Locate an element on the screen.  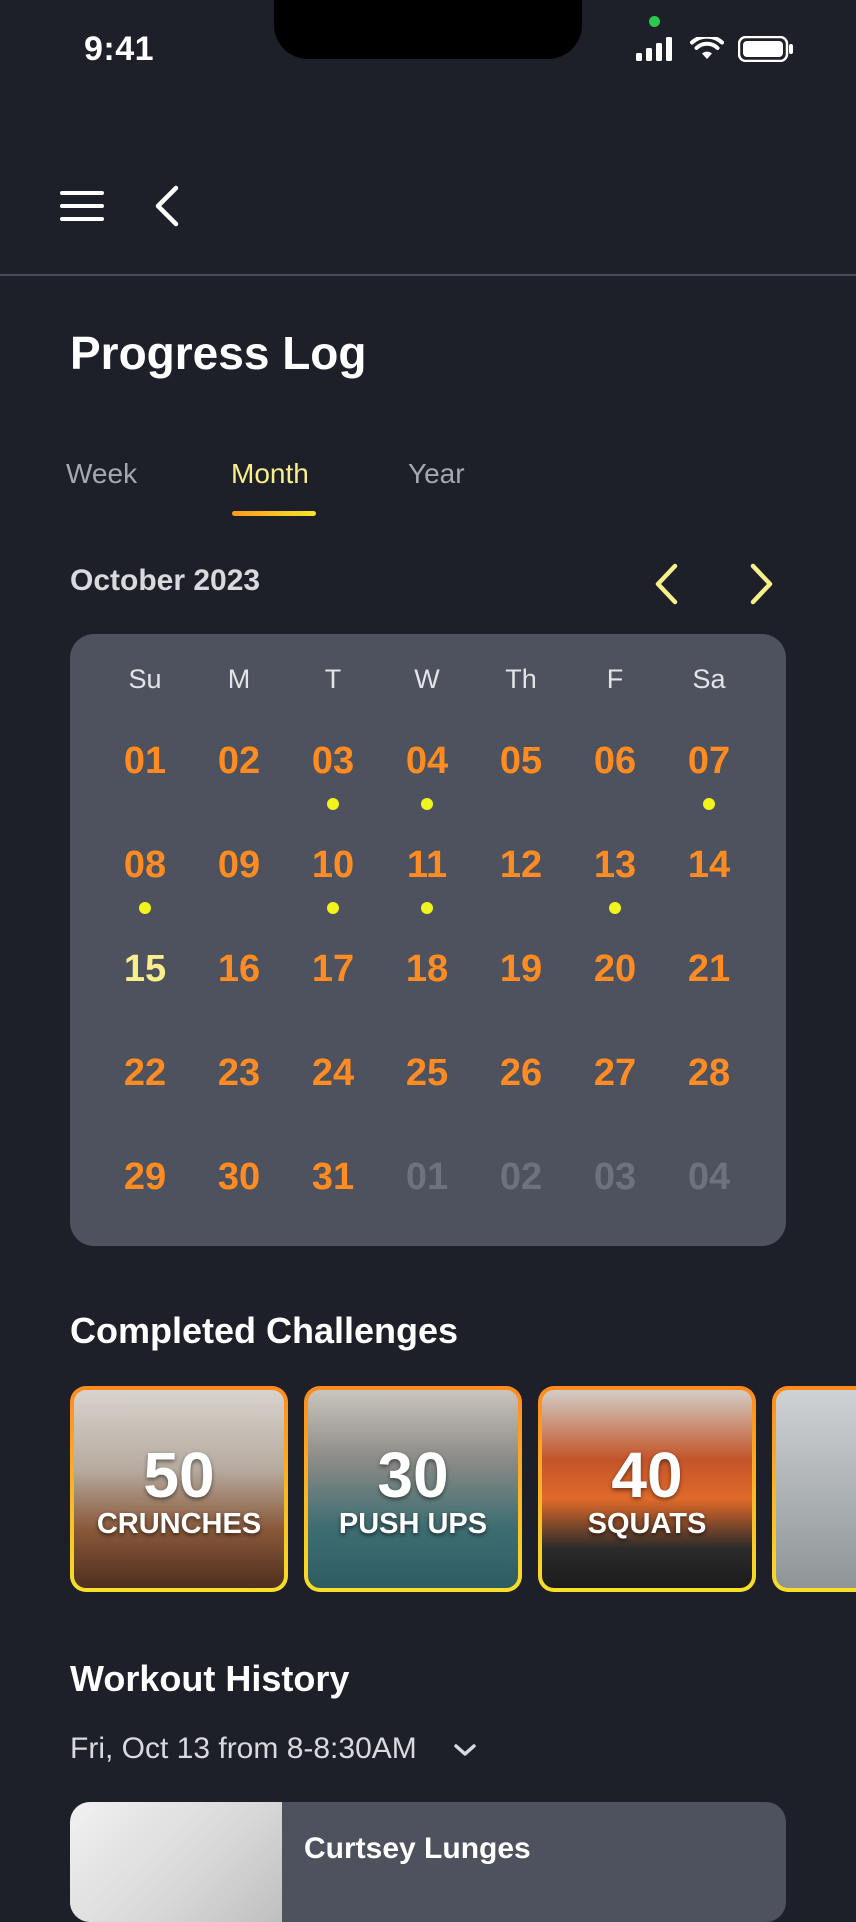
calendar-day: 27 is located at coordinates (615, 1097).